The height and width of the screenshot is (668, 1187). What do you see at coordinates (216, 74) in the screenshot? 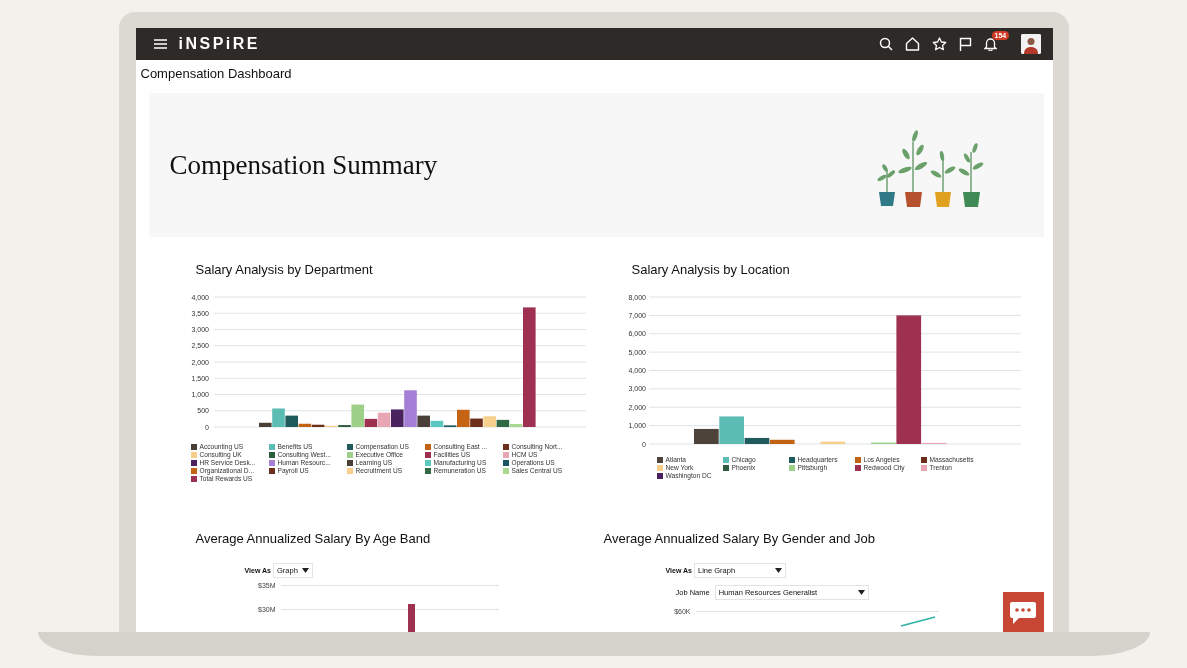
I see `page-title: Compensation Dashboard` at bounding box center [216, 74].